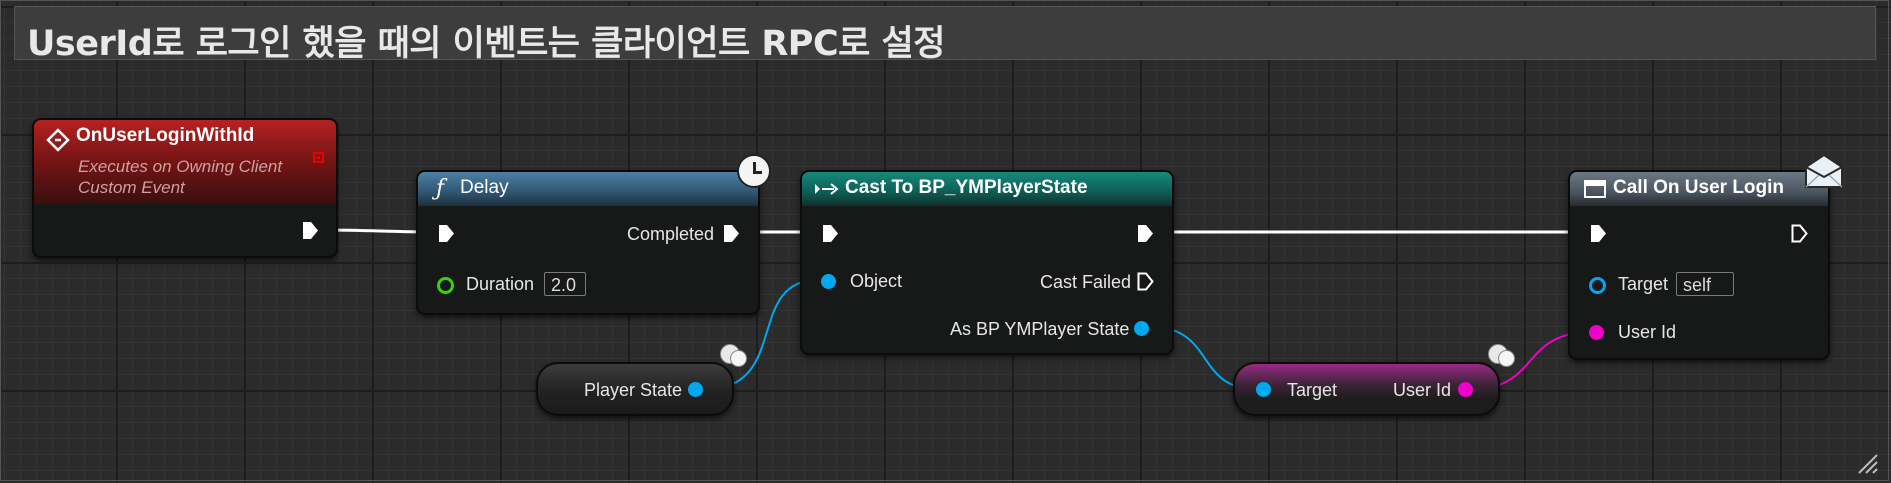 The image size is (1891, 483). I want to click on cast-object-pin, so click(828, 281).